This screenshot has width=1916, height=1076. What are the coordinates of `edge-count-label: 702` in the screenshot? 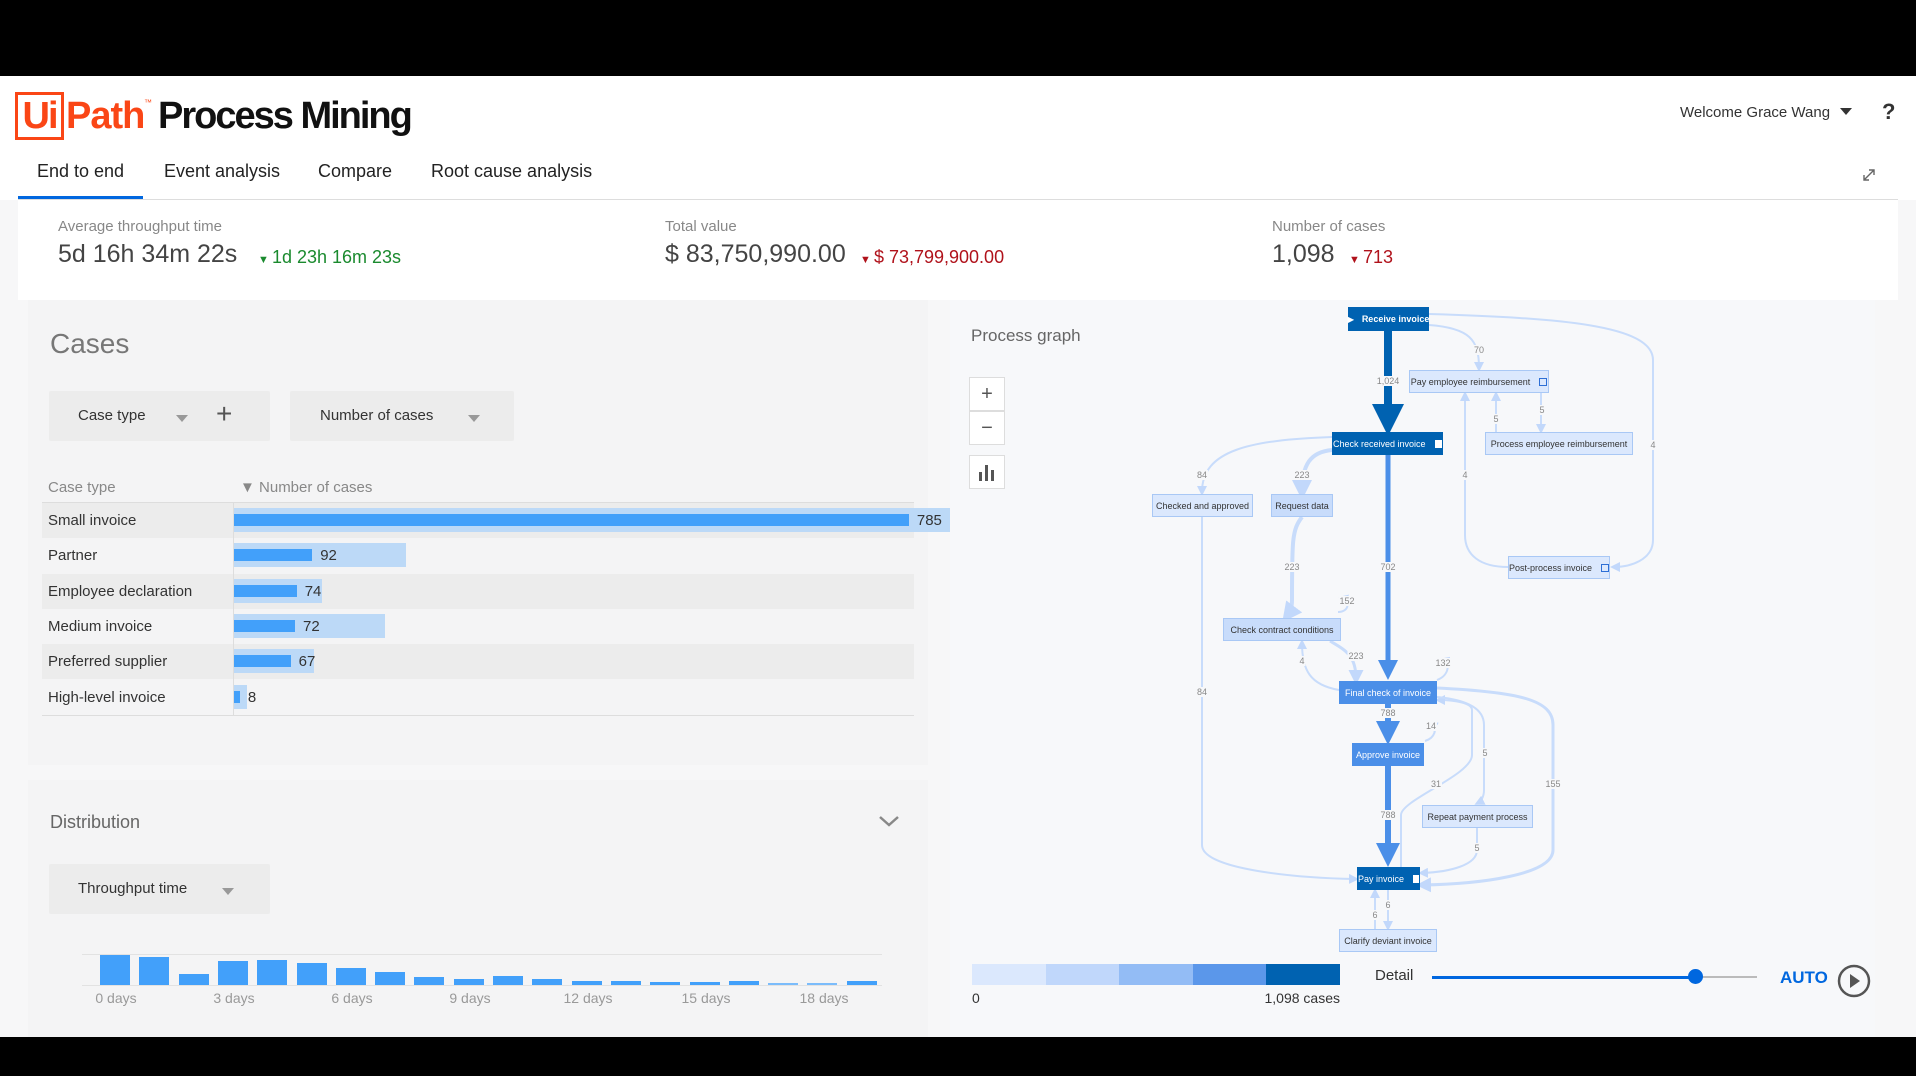 It's located at (1388, 567).